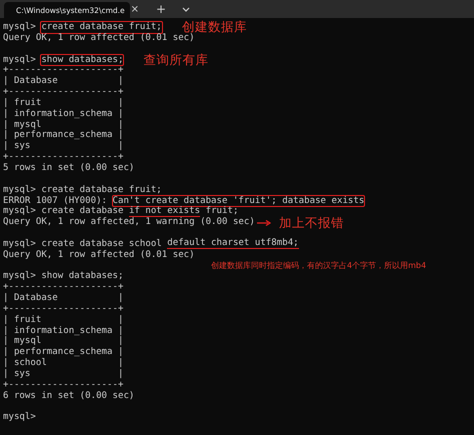  Describe the element at coordinates (63, 211) in the screenshot. I see `terminal-text: mysql> create database` at that location.